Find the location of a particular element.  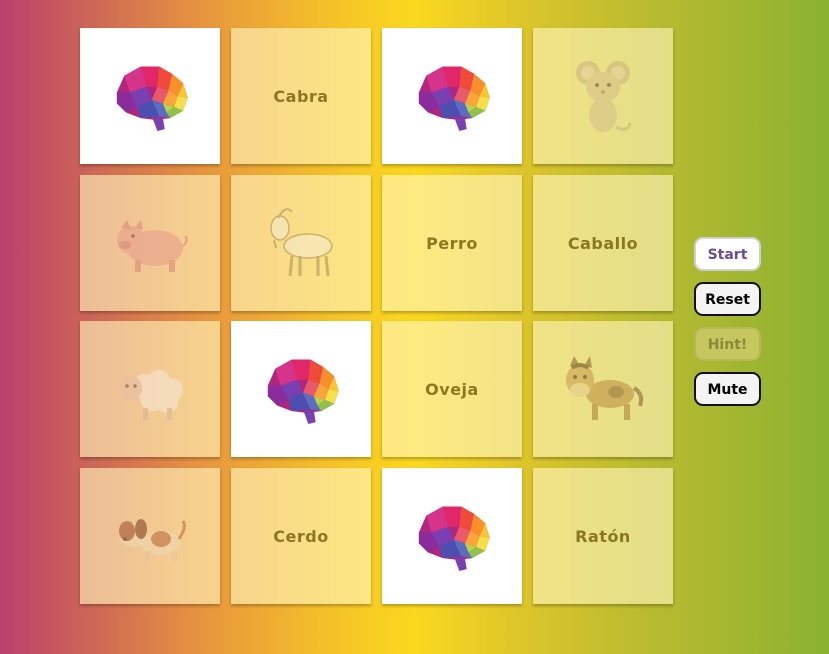

card-word: Cabra is located at coordinates (301, 96).